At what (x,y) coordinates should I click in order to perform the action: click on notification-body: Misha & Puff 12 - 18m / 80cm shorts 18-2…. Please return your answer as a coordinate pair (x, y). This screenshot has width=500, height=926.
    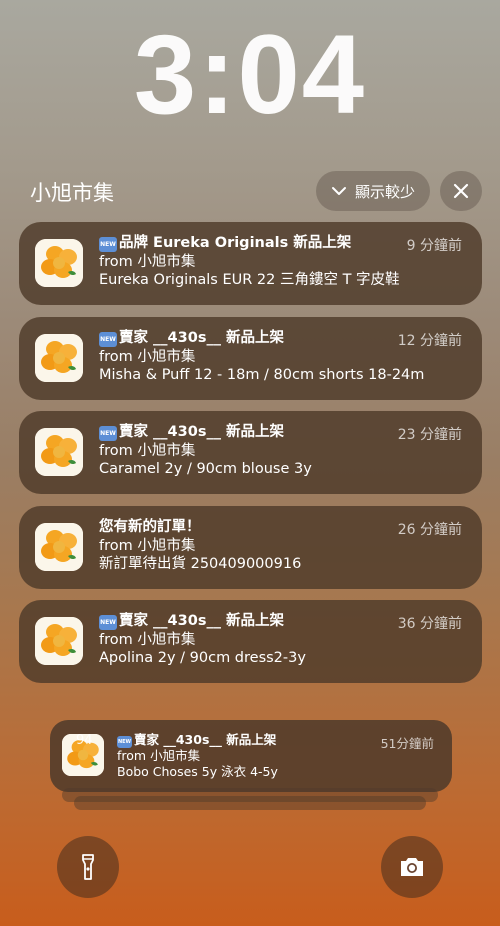
    Looking at the image, I should click on (262, 375).